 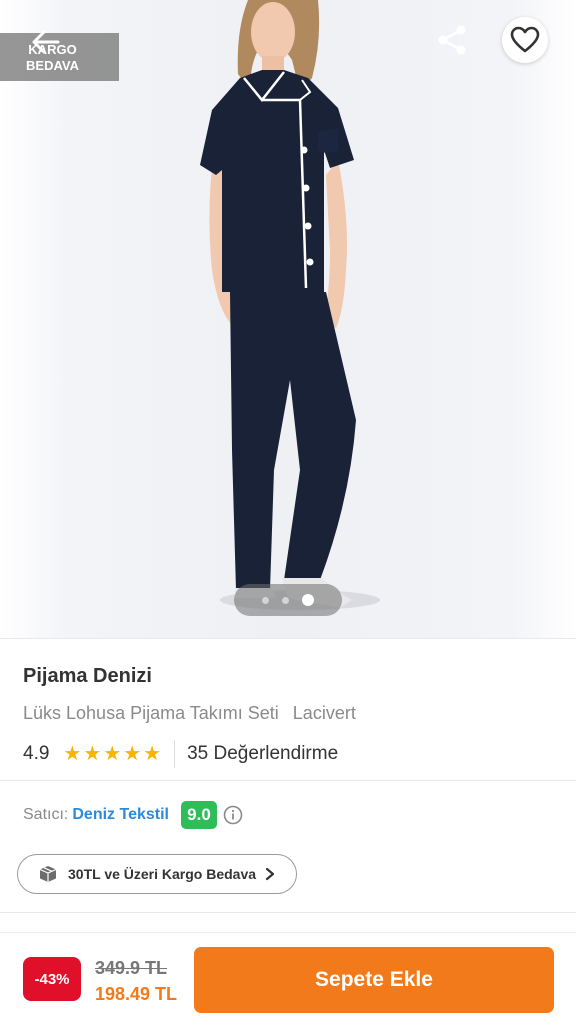 I want to click on current-price: 198.49 TL, so click(x=136, y=994).